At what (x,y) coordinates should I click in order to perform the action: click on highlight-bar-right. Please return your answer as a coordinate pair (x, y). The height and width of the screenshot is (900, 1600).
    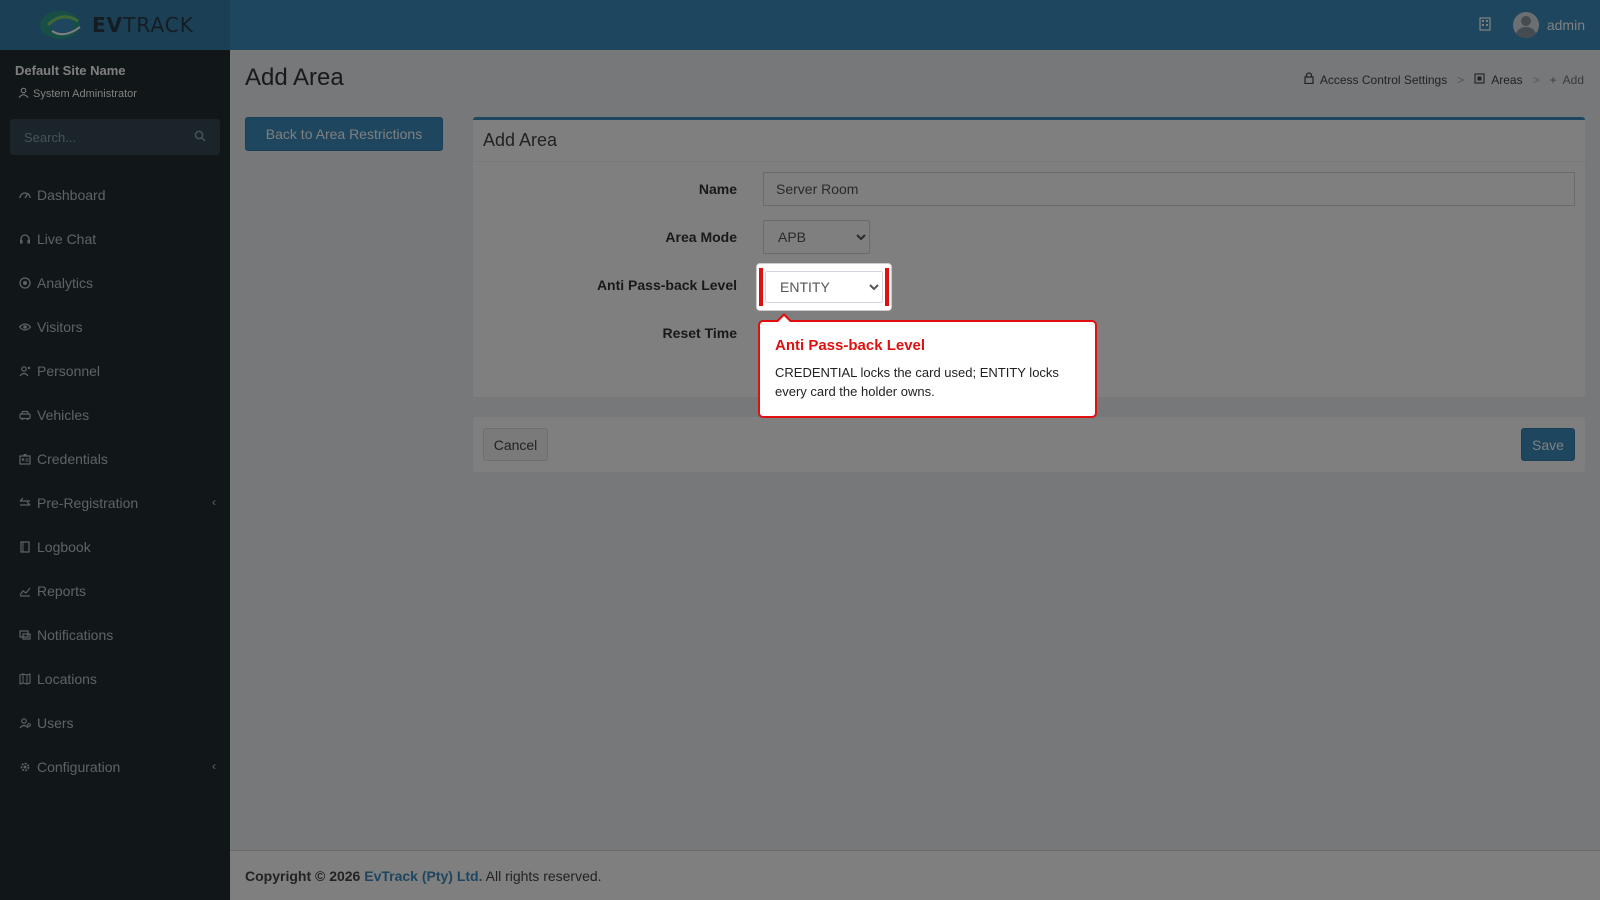
    Looking at the image, I should click on (887, 287).